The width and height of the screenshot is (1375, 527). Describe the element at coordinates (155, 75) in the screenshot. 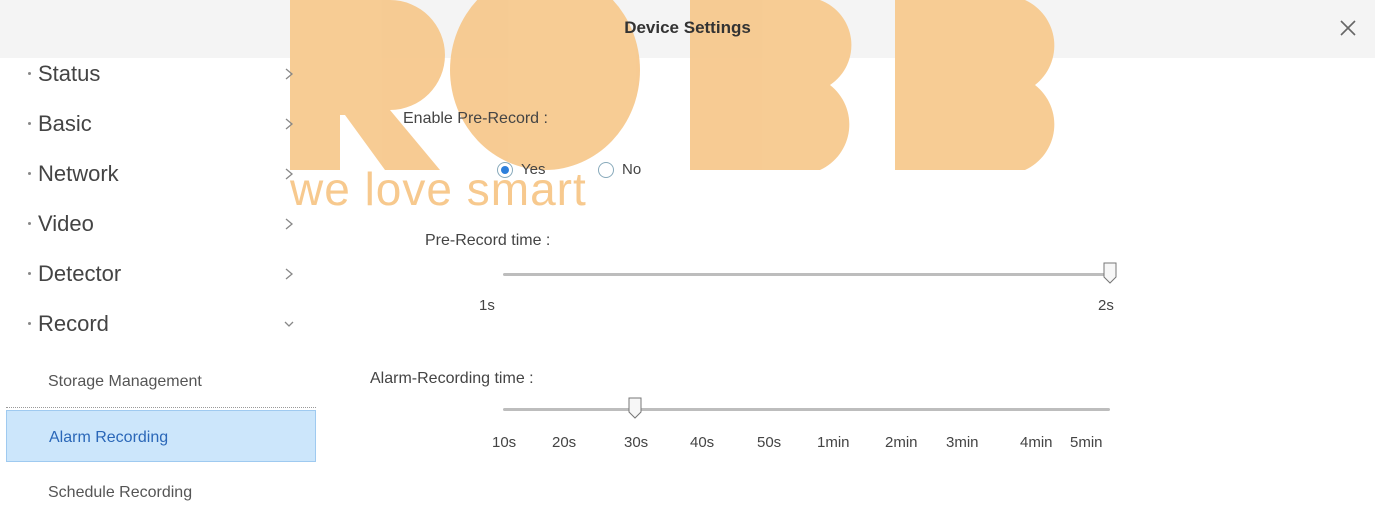

I see `sidebar-item-status: Status` at that location.